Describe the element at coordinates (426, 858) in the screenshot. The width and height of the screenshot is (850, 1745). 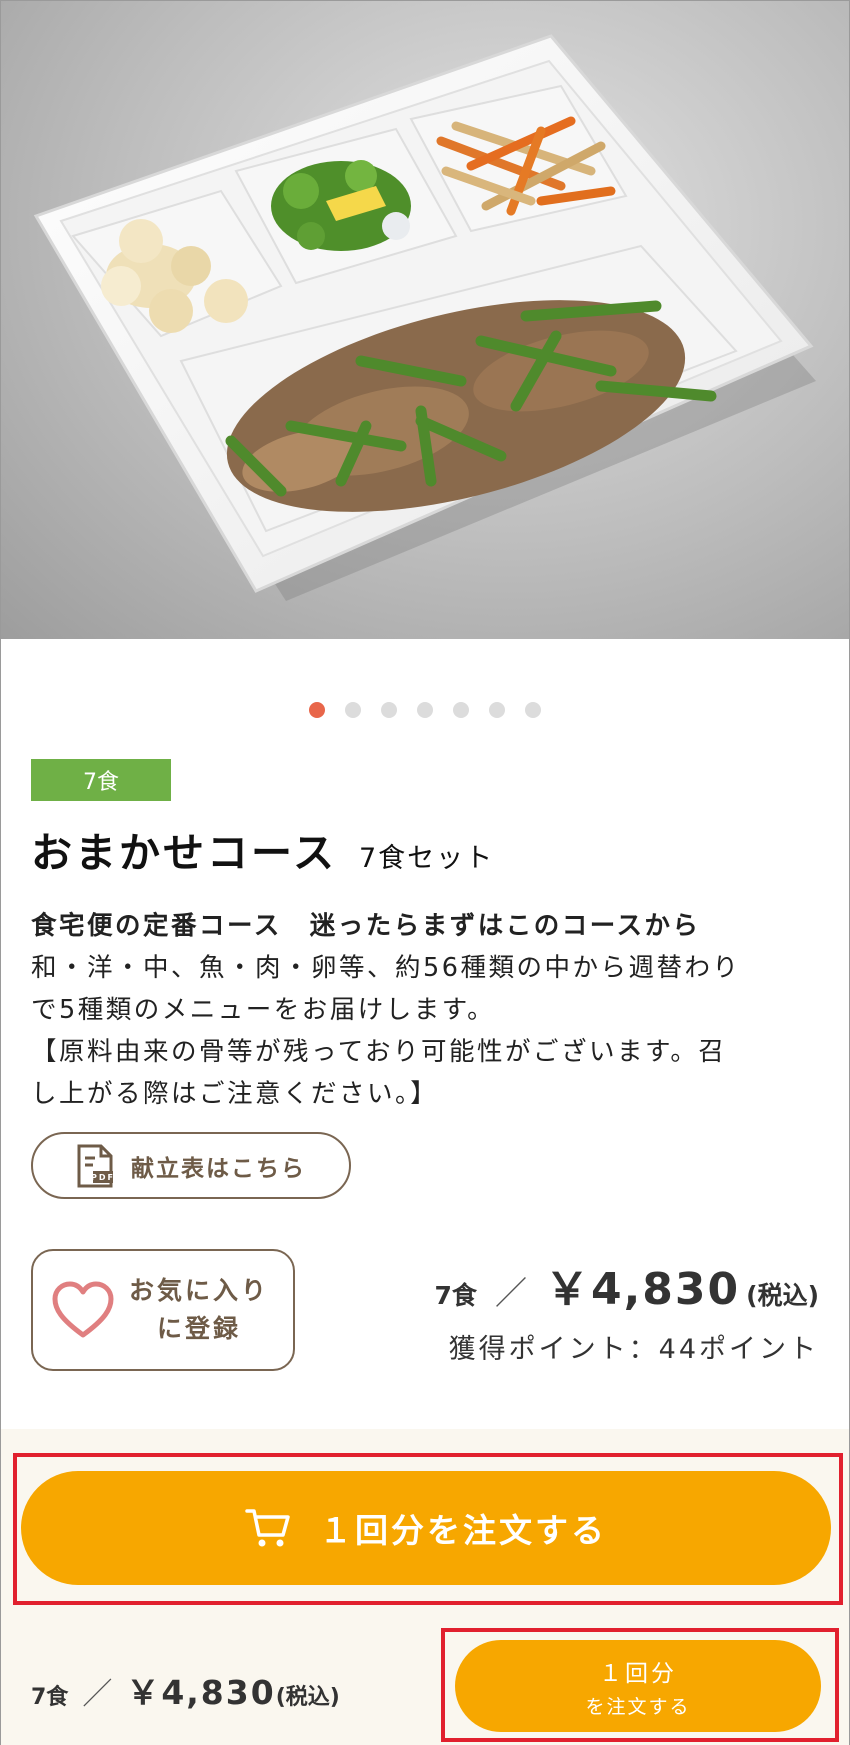
I see `product-subtitle: 7食セット` at that location.